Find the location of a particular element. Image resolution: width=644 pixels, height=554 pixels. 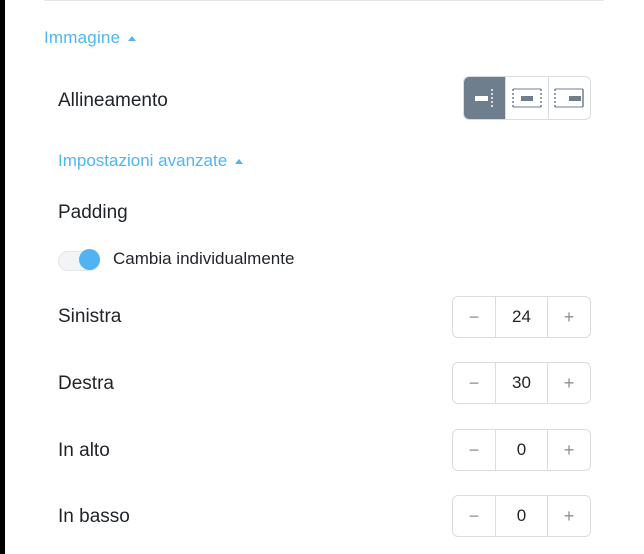

toggle-knob is located at coordinates (89, 259).